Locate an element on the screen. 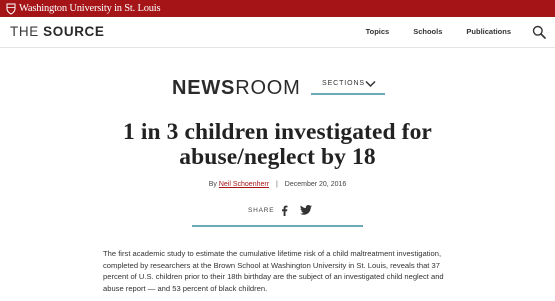 The width and height of the screenshot is (555, 301). site-logo: THE SOURCE is located at coordinates (57, 31).